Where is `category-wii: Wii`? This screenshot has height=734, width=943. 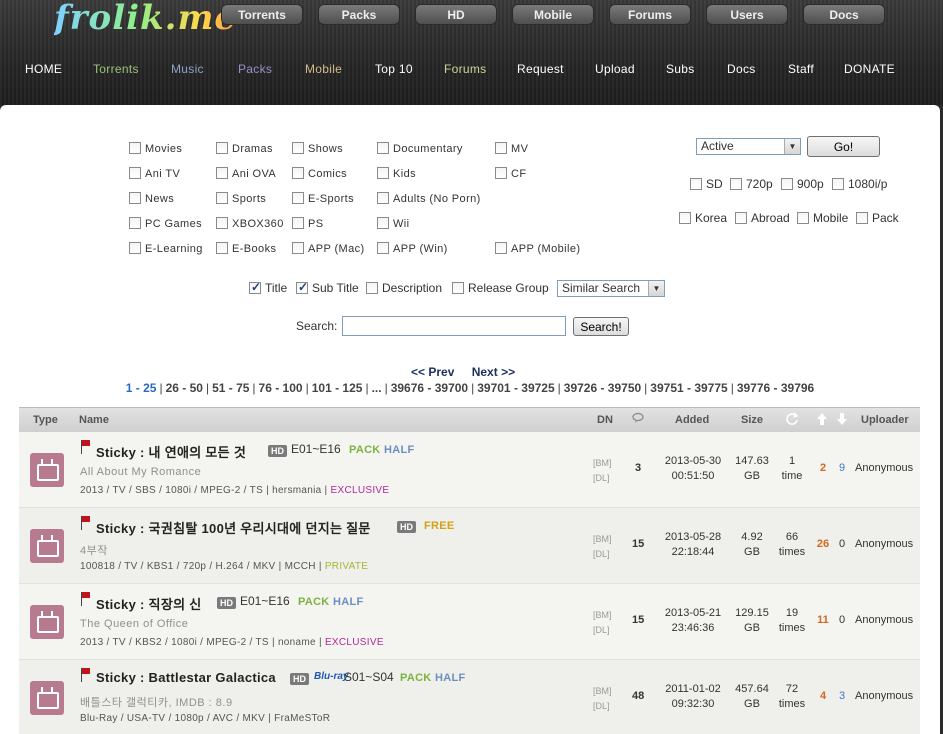
category-wii: Wii is located at coordinates (393, 223).